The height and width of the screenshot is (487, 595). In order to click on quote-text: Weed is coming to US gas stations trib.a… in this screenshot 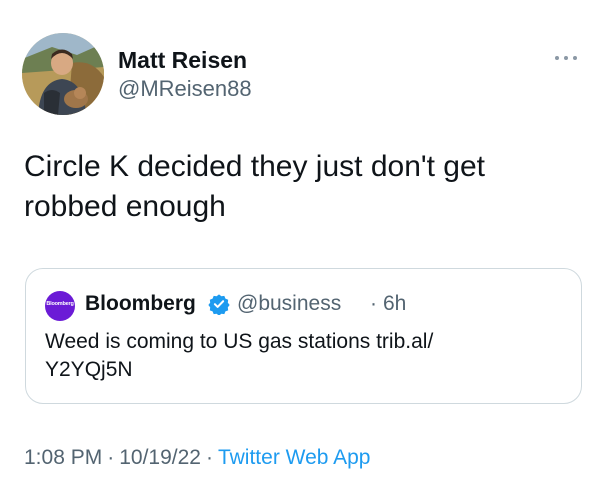, I will do `click(239, 355)`.